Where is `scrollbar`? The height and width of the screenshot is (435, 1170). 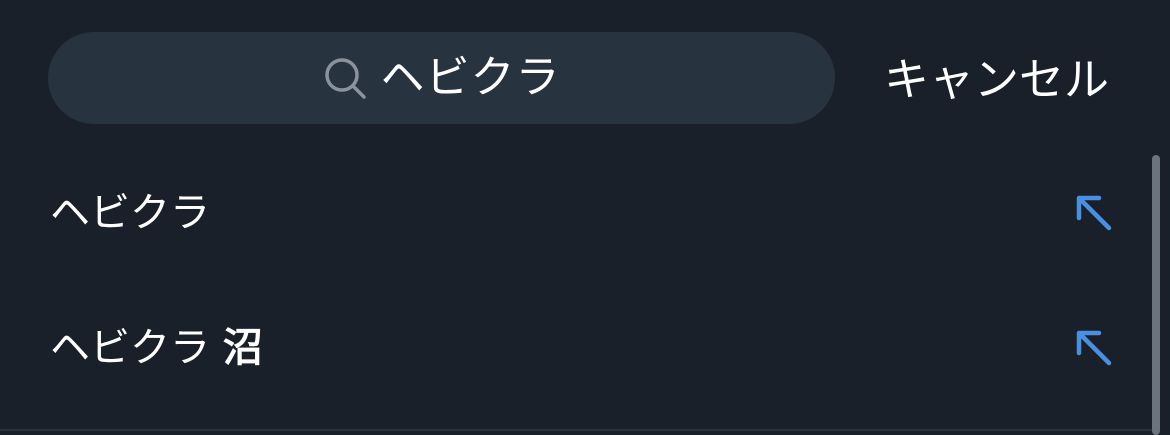
scrollbar is located at coordinates (1156, 295).